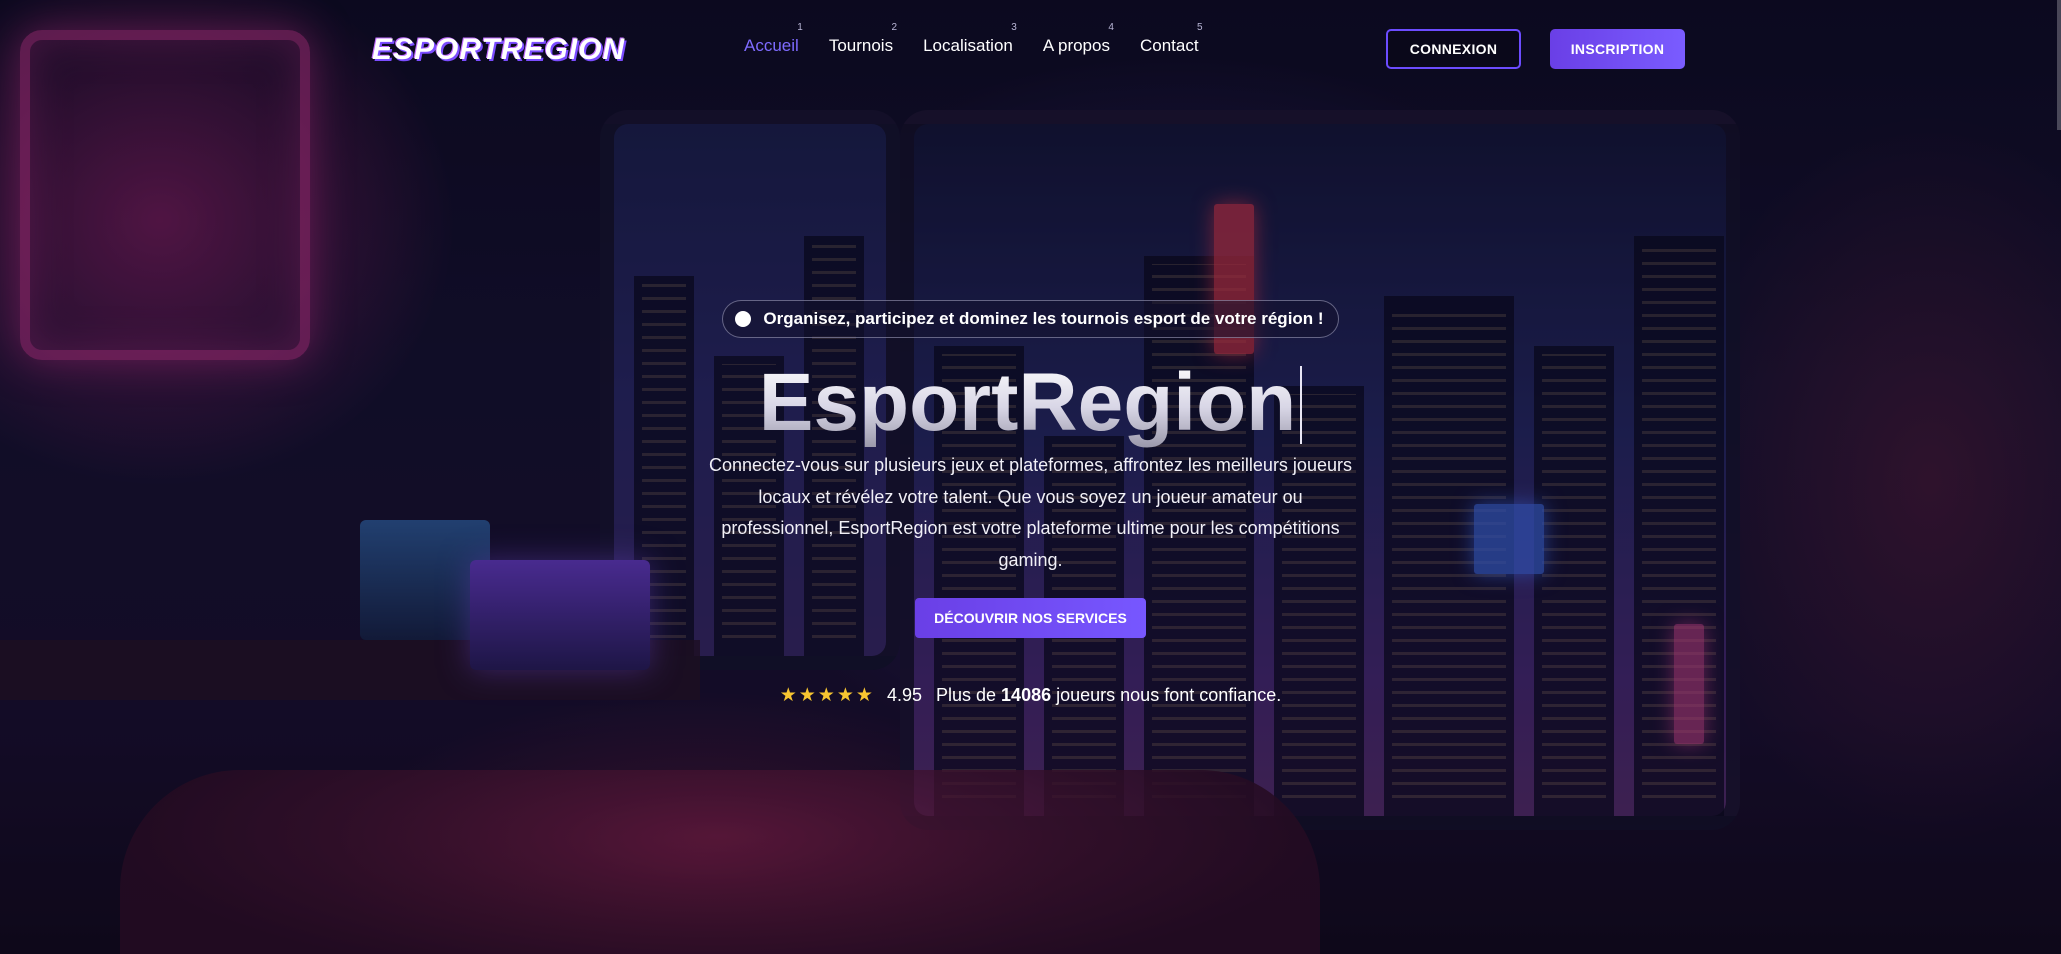 The width and height of the screenshot is (2061, 954). Describe the element at coordinates (1076, 45) in the screenshot. I see `nav-item-label: A propos` at that location.